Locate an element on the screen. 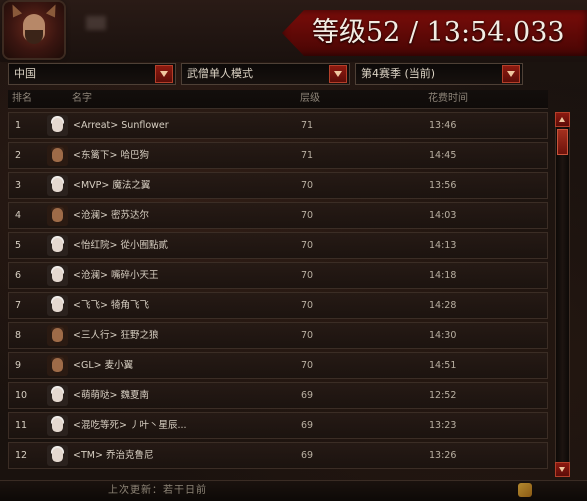  row-rank: 12 is located at coordinates (21, 455).